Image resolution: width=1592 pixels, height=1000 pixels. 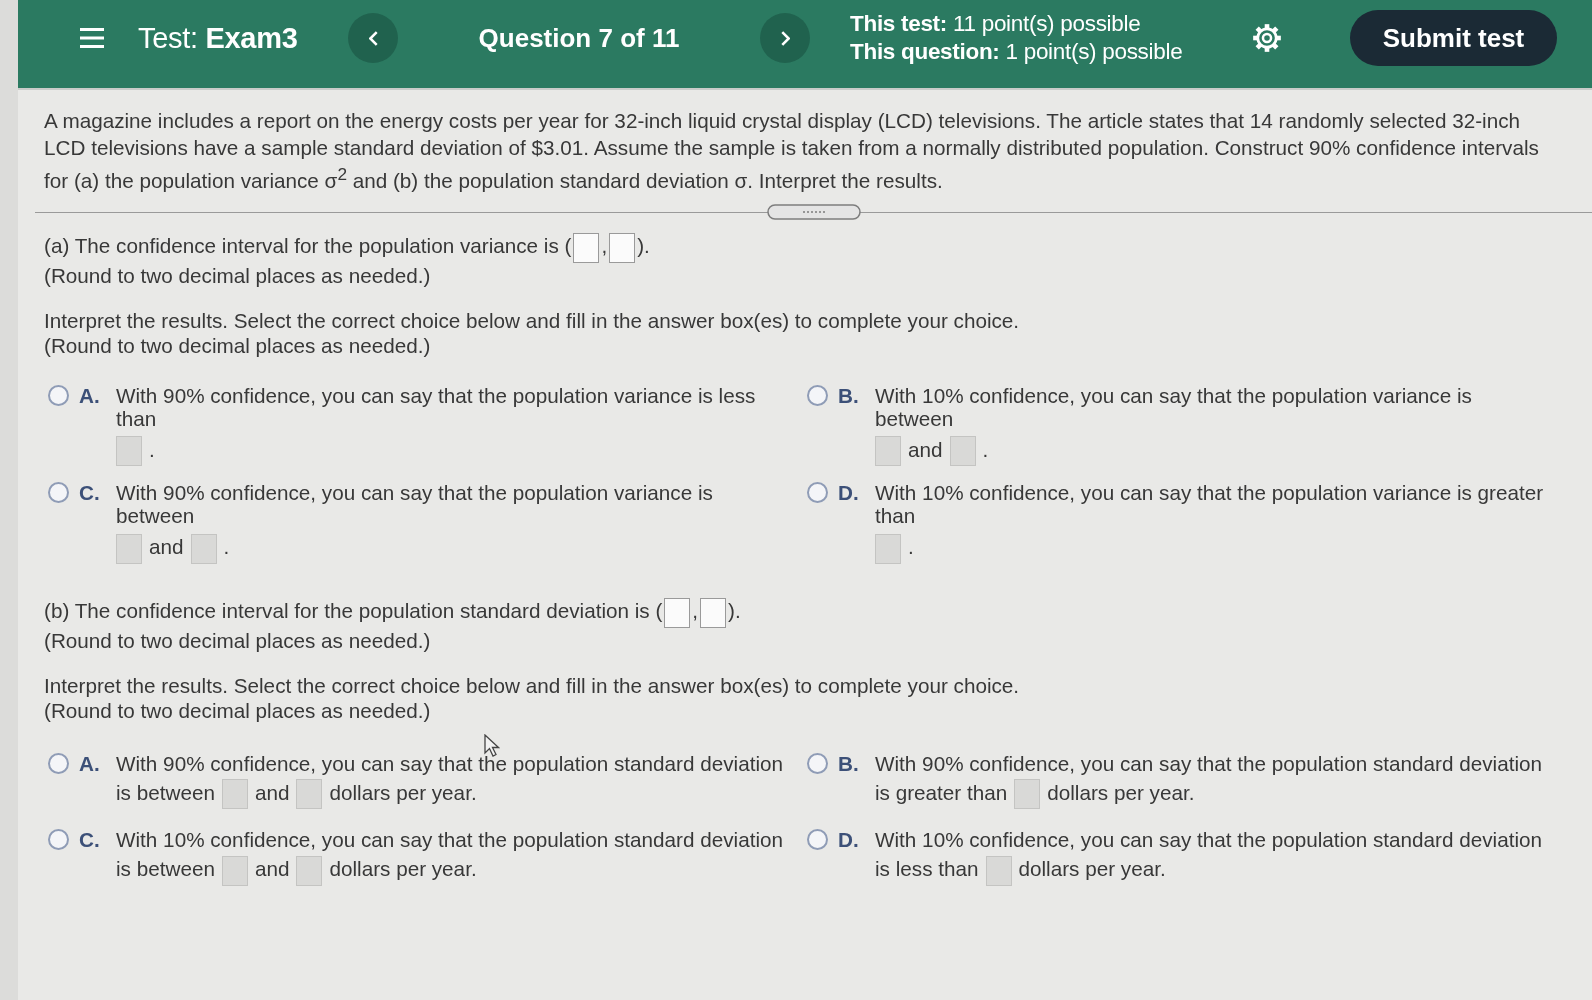 I want to click on question-counter: Question 7 of 11, so click(x=579, y=38).